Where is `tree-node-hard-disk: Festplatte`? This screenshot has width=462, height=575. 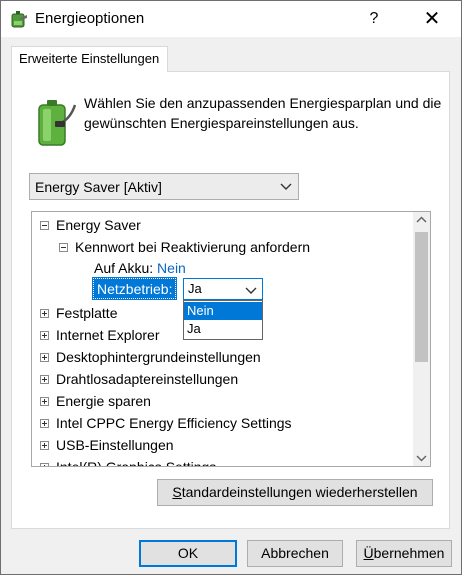 tree-node-hard-disk: Festplatte is located at coordinates (78, 313).